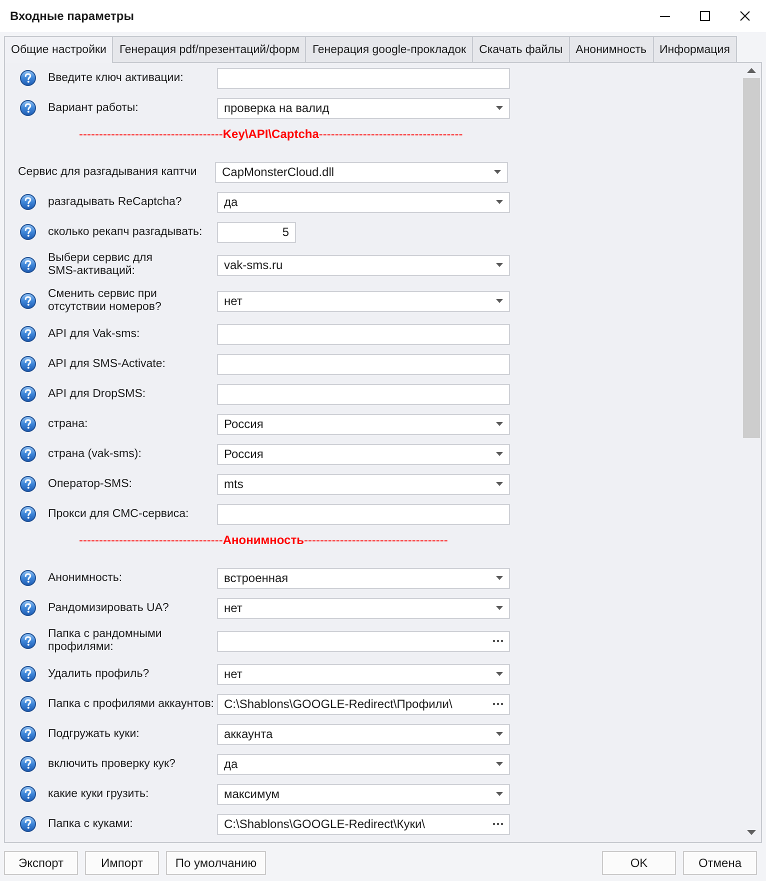  What do you see at coordinates (363, 578) in the screenshot?
I see `dropdown: встроенная` at bounding box center [363, 578].